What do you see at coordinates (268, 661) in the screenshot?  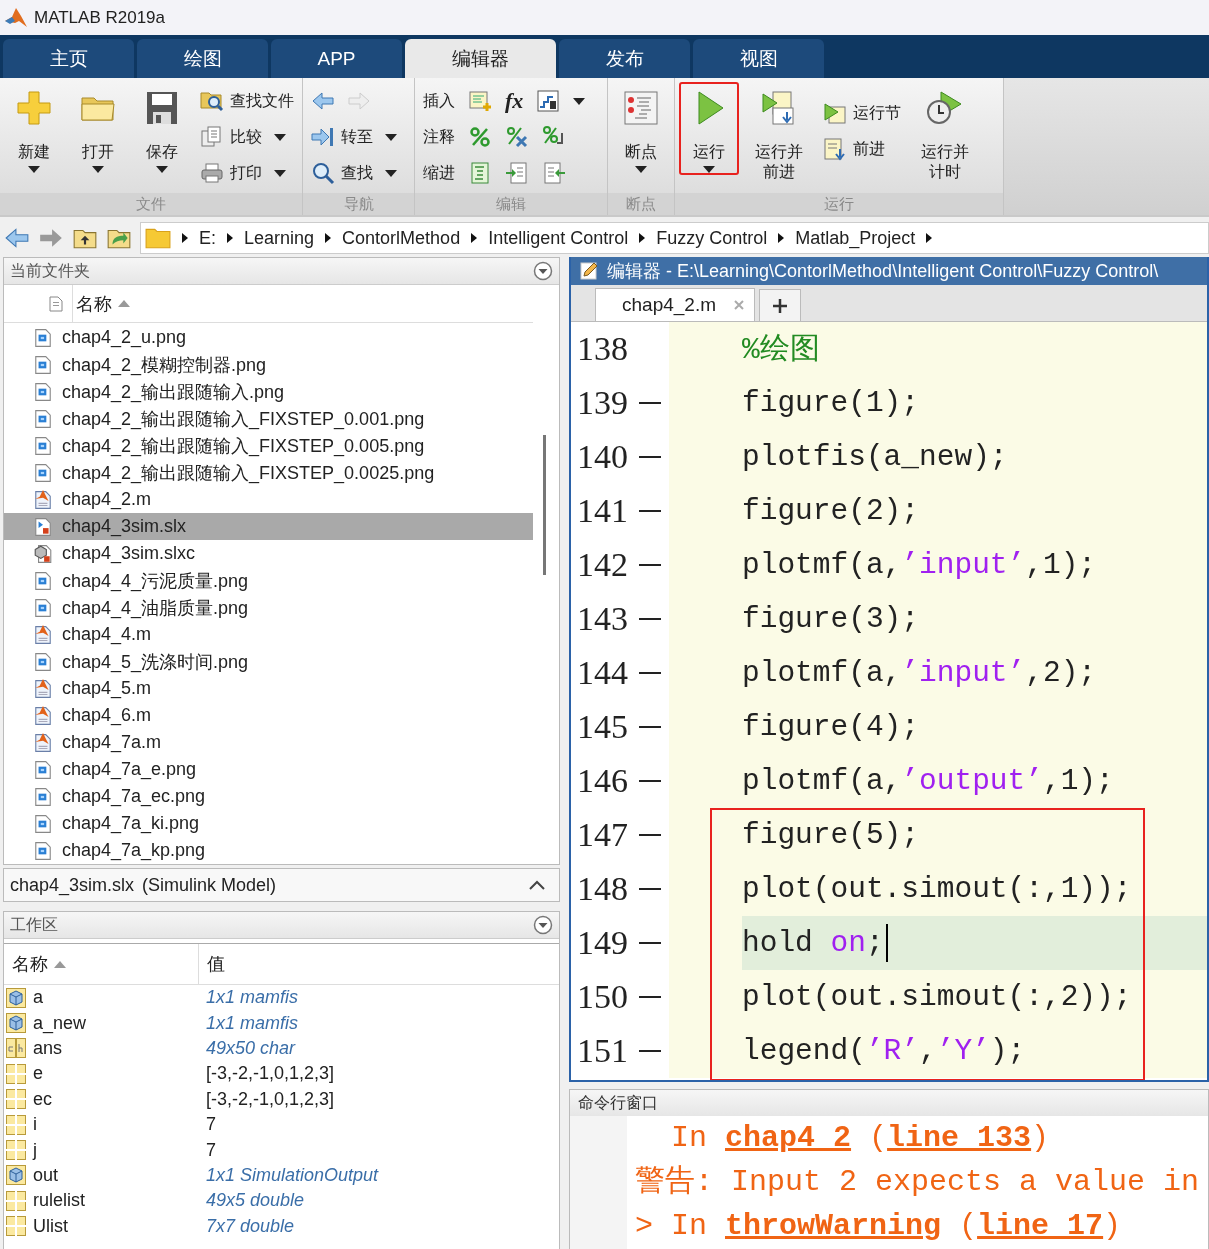 I see `file-row: chap4_5_洗涤时间.png` at bounding box center [268, 661].